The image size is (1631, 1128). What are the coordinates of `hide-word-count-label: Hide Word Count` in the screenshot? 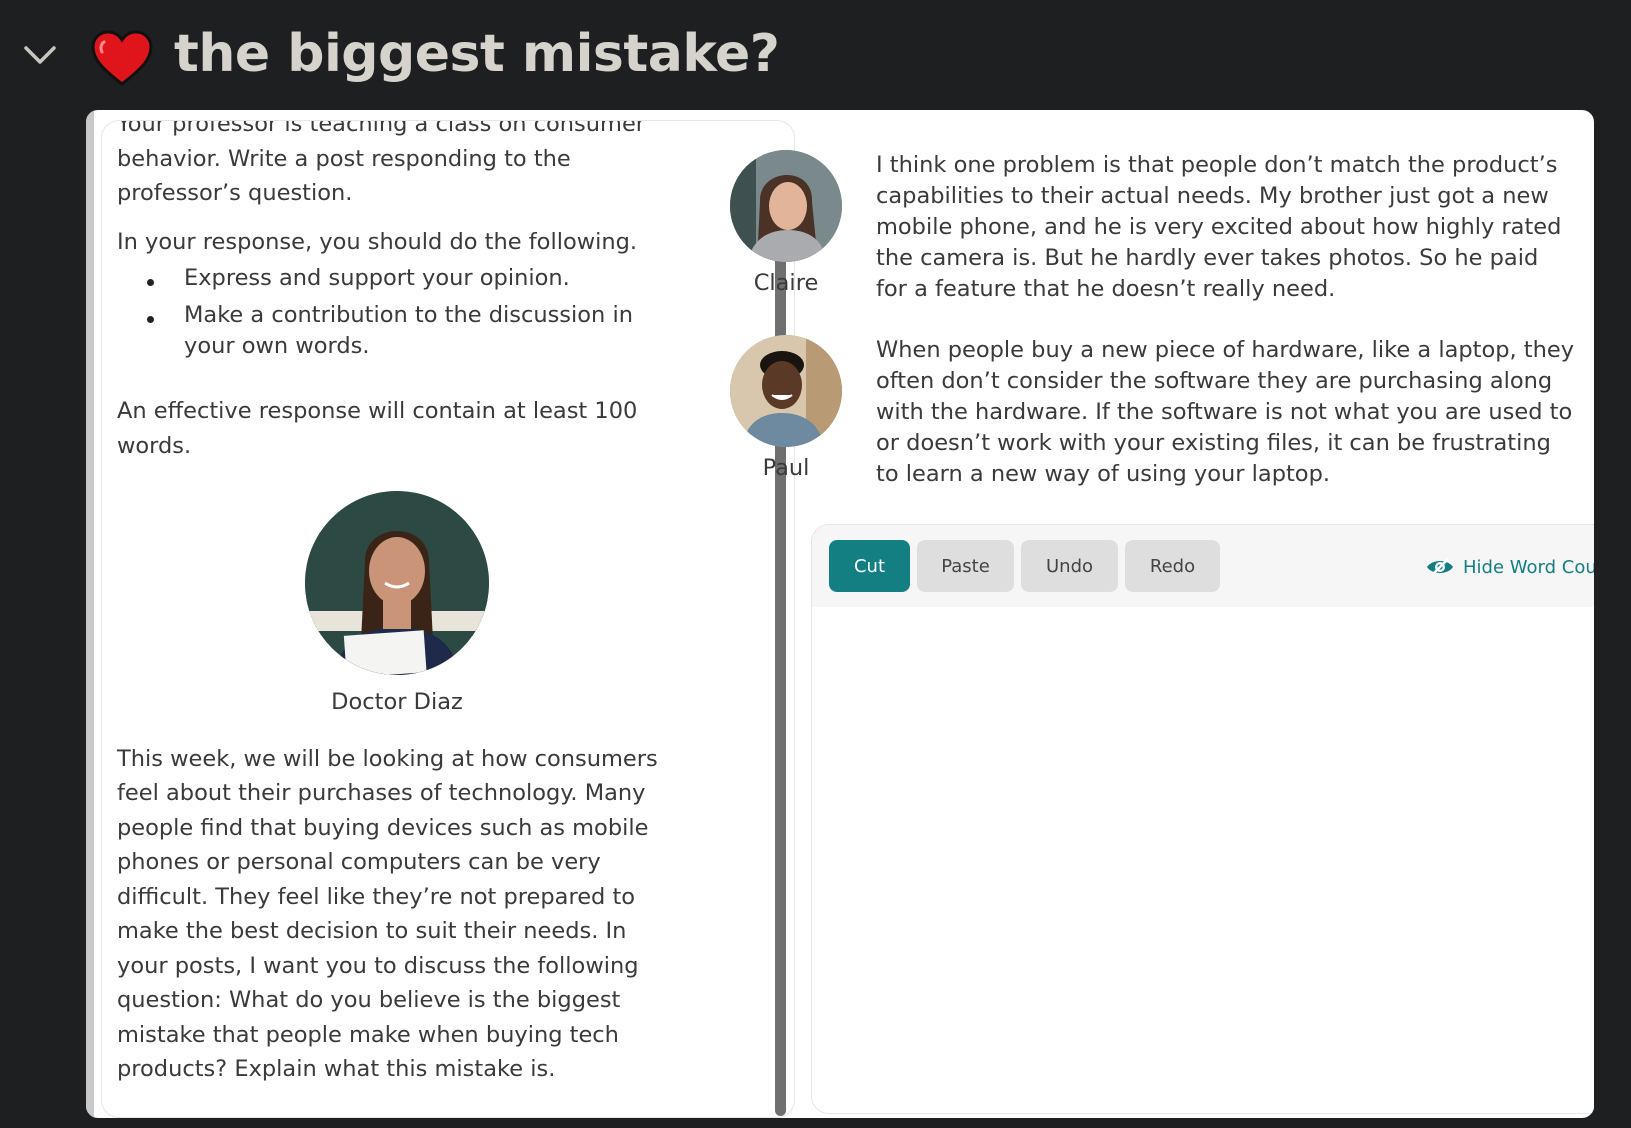 It's located at (1528, 567).